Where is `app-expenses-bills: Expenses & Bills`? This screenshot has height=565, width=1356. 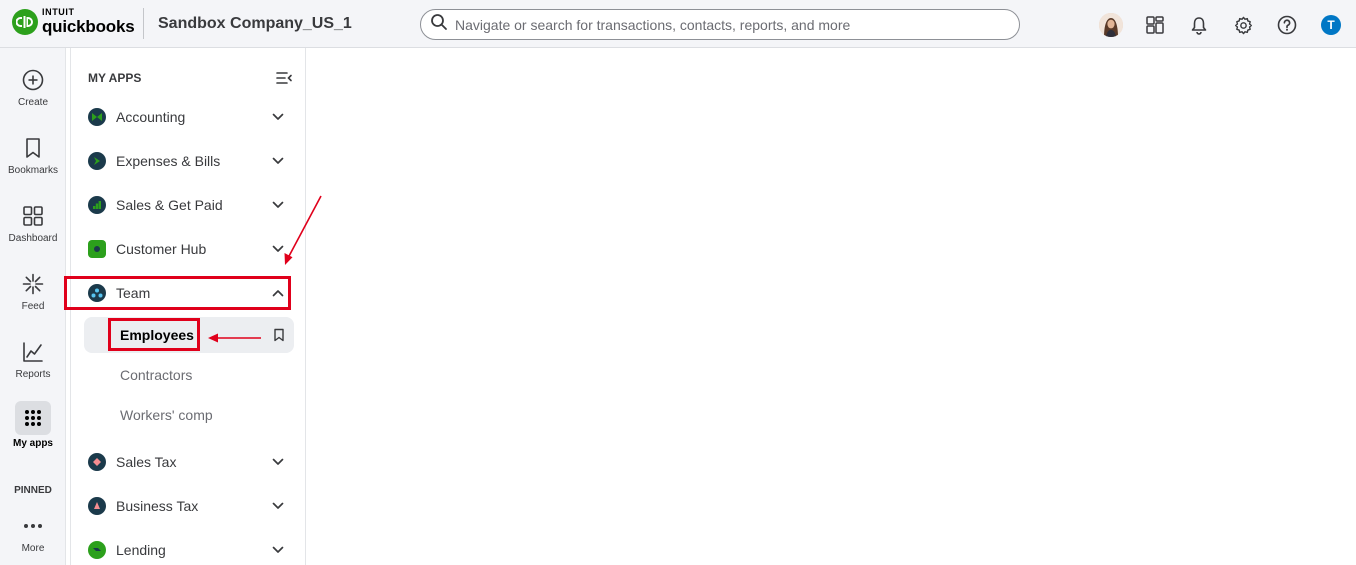 app-expenses-bills: Expenses & Bills is located at coordinates (188, 161).